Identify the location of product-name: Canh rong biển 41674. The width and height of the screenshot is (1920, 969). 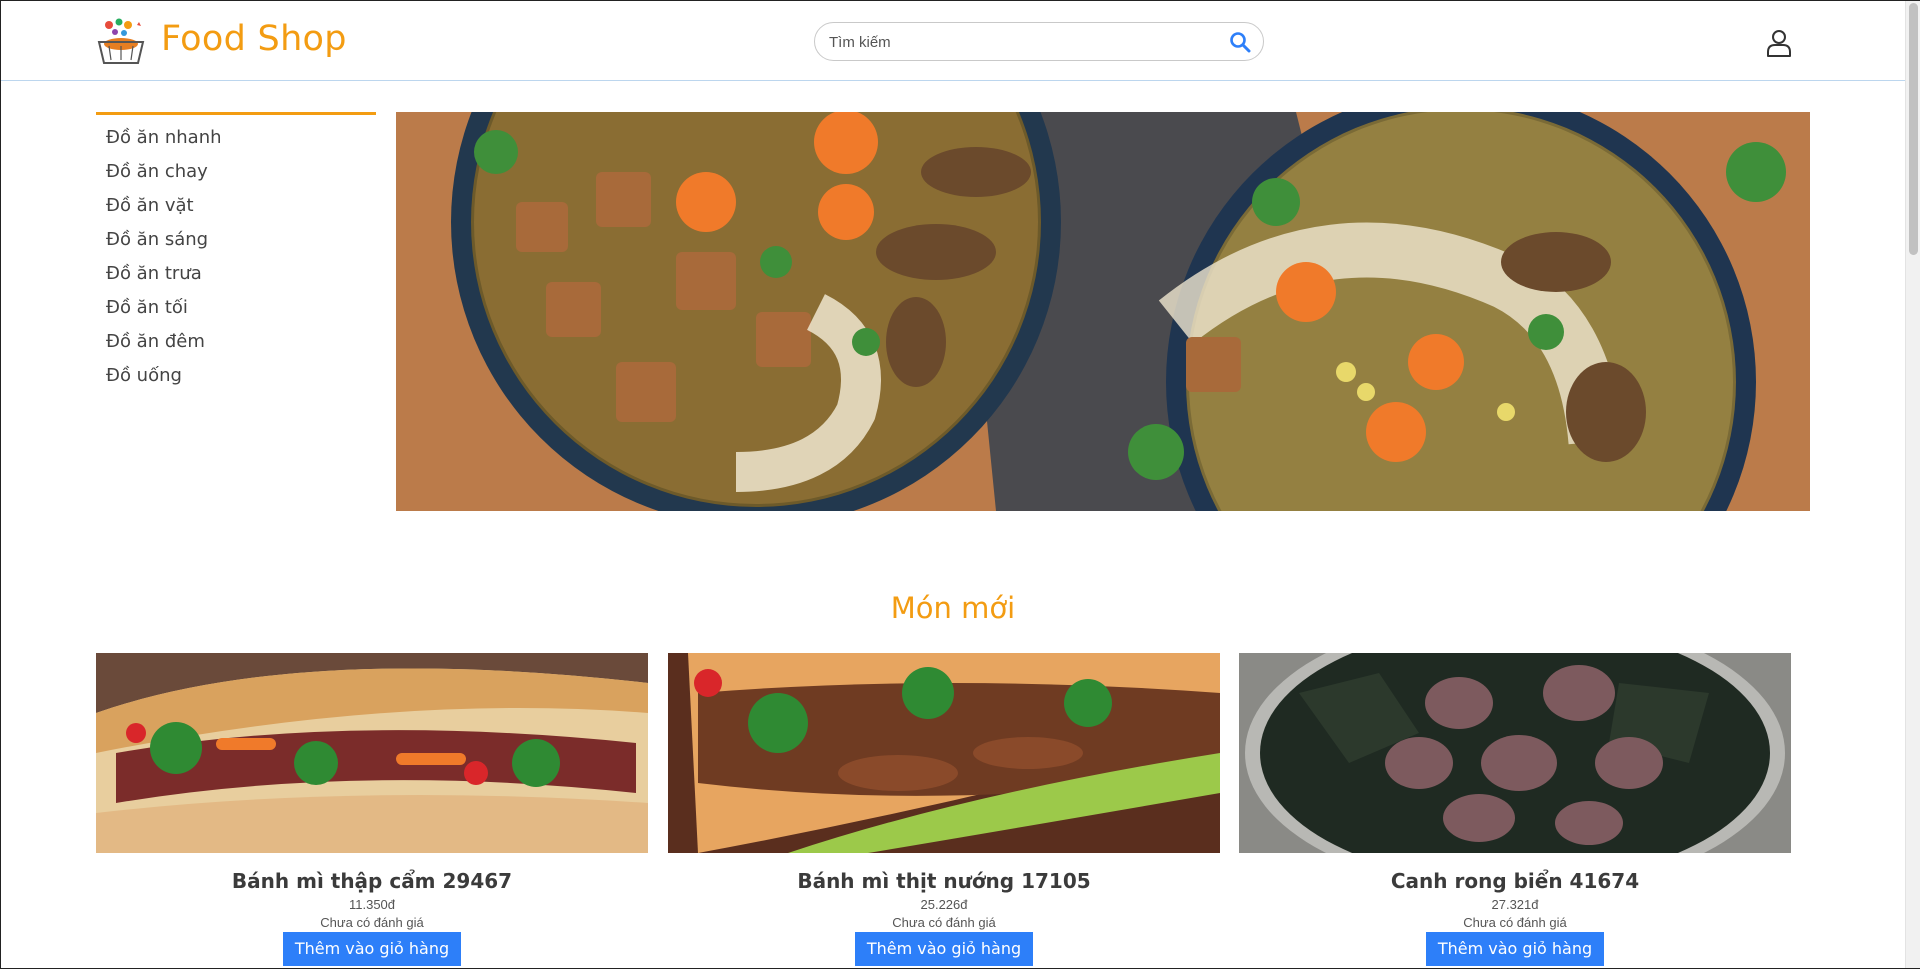
(1515, 881).